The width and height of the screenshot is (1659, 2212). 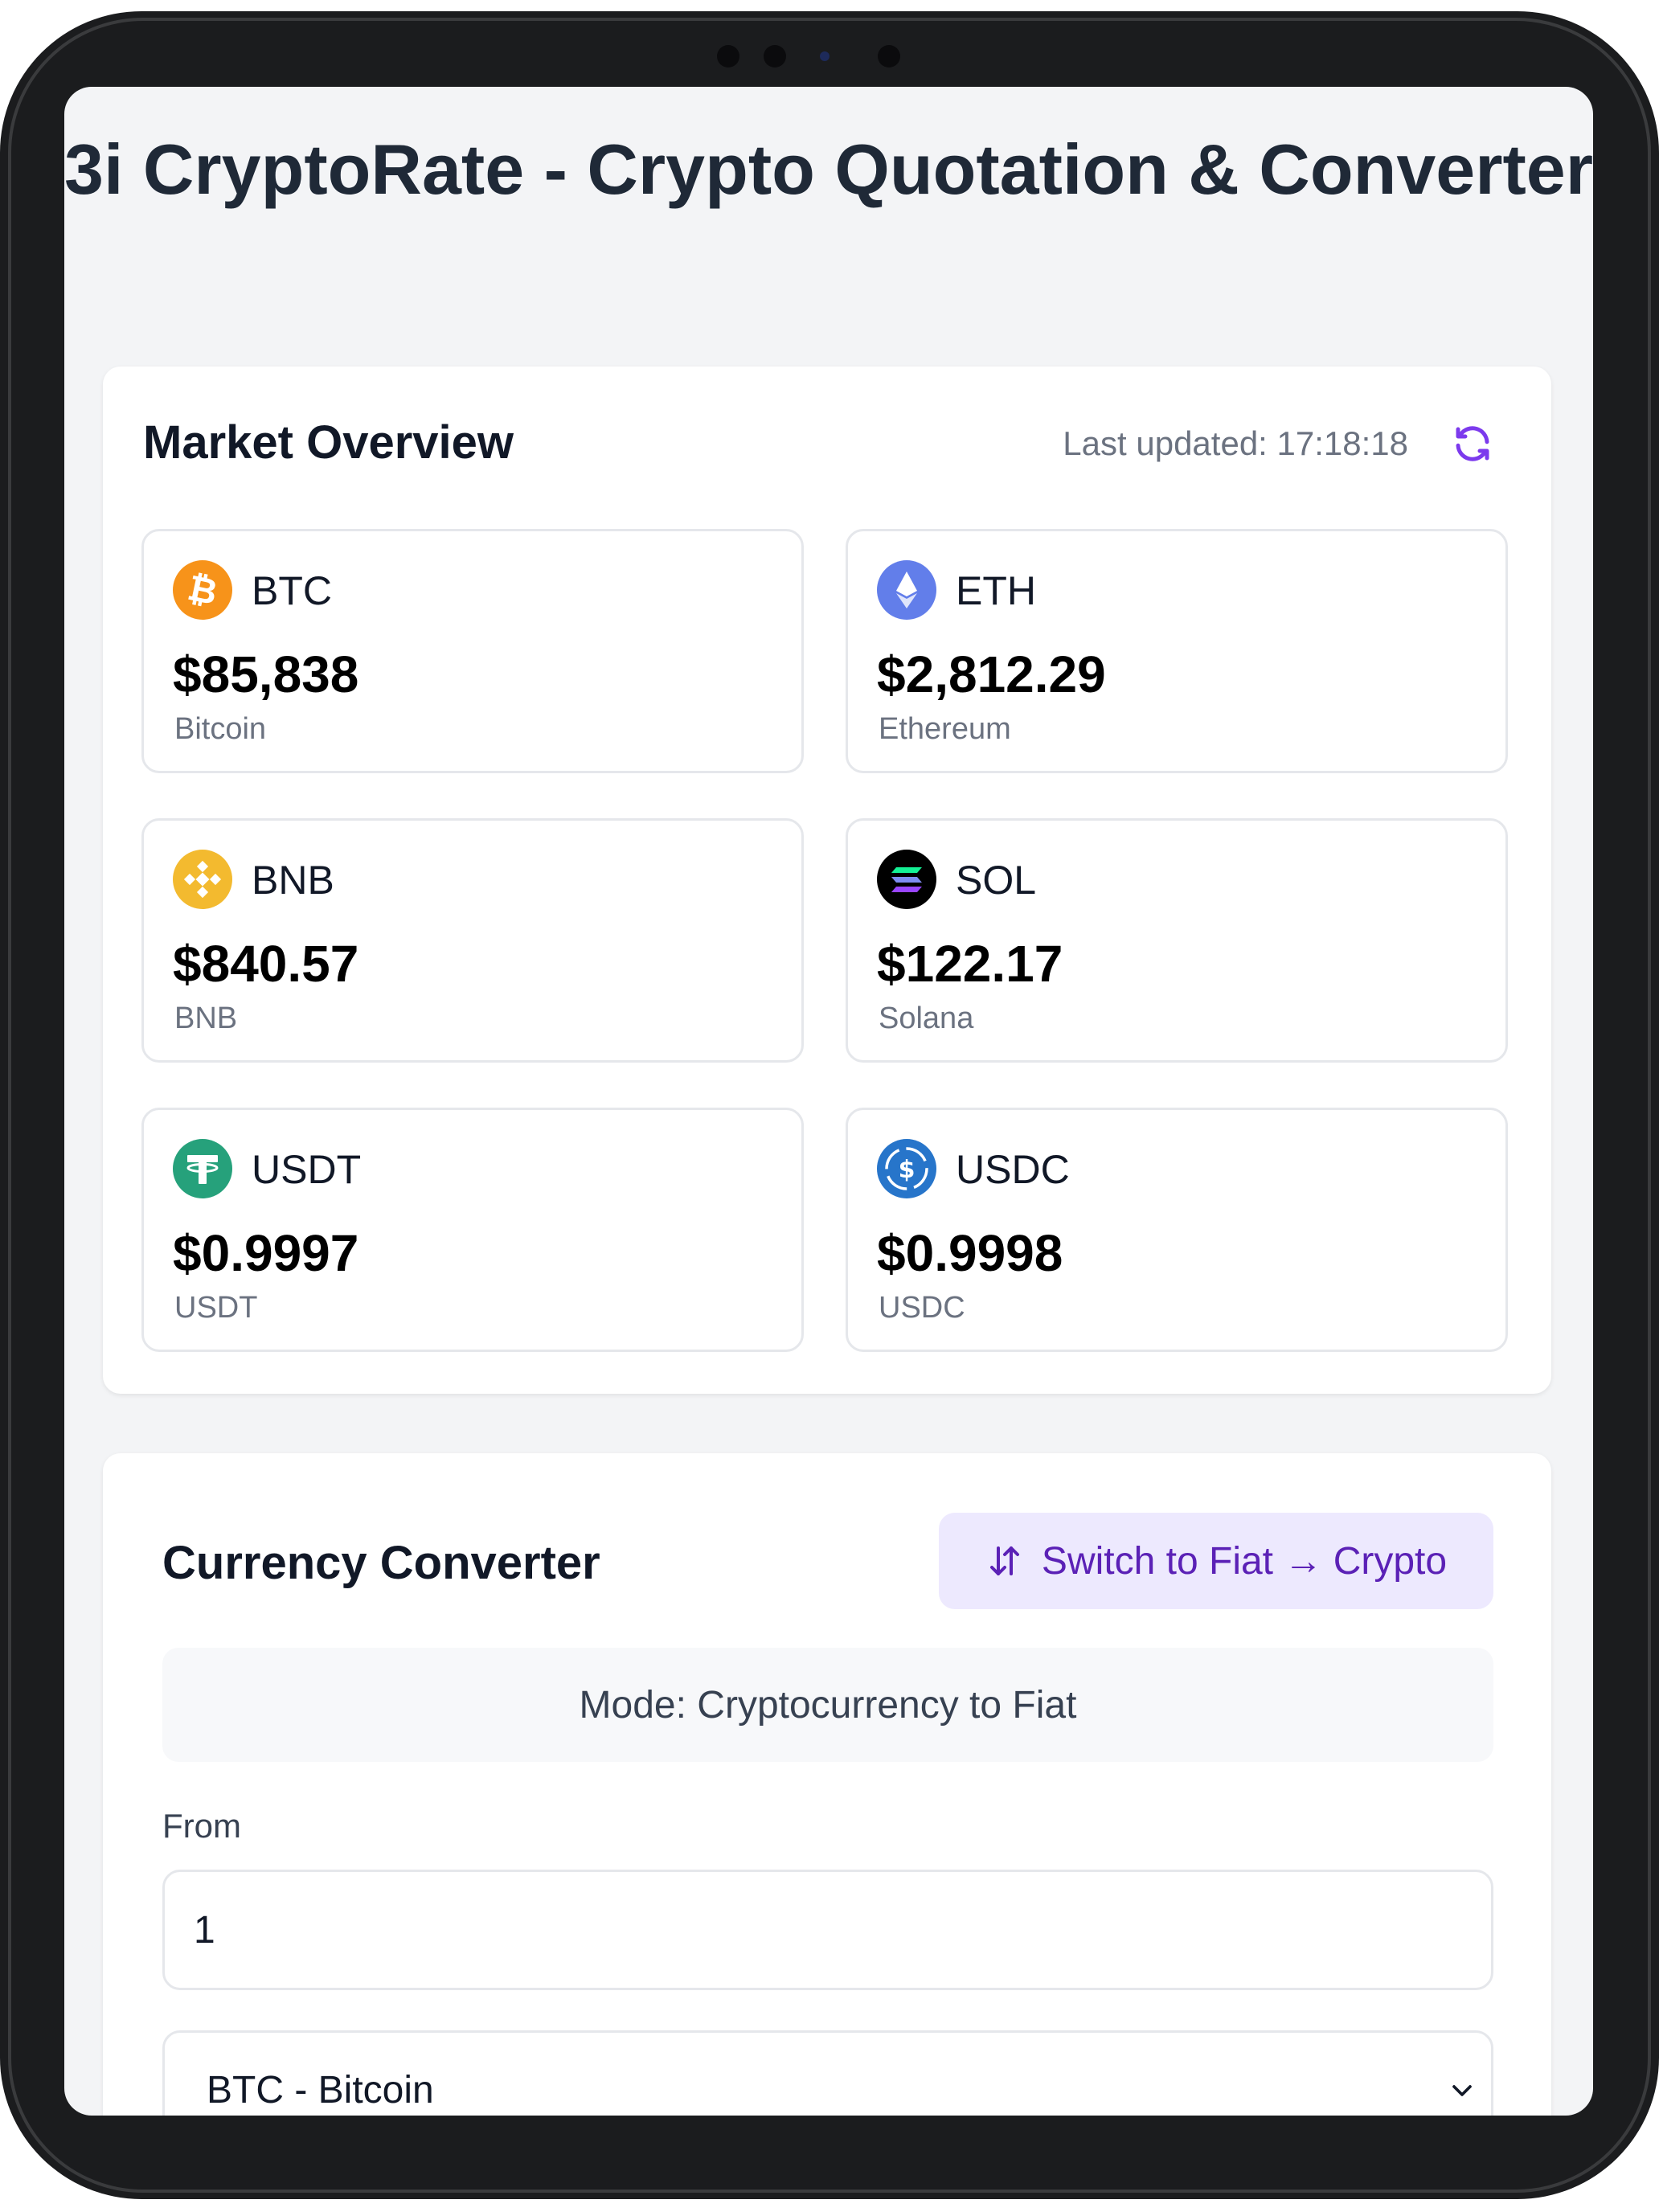 What do you see at coordinates (202, 1168) in the screenshot?
I see `tether-icon` at bounding box center [202, 1168].